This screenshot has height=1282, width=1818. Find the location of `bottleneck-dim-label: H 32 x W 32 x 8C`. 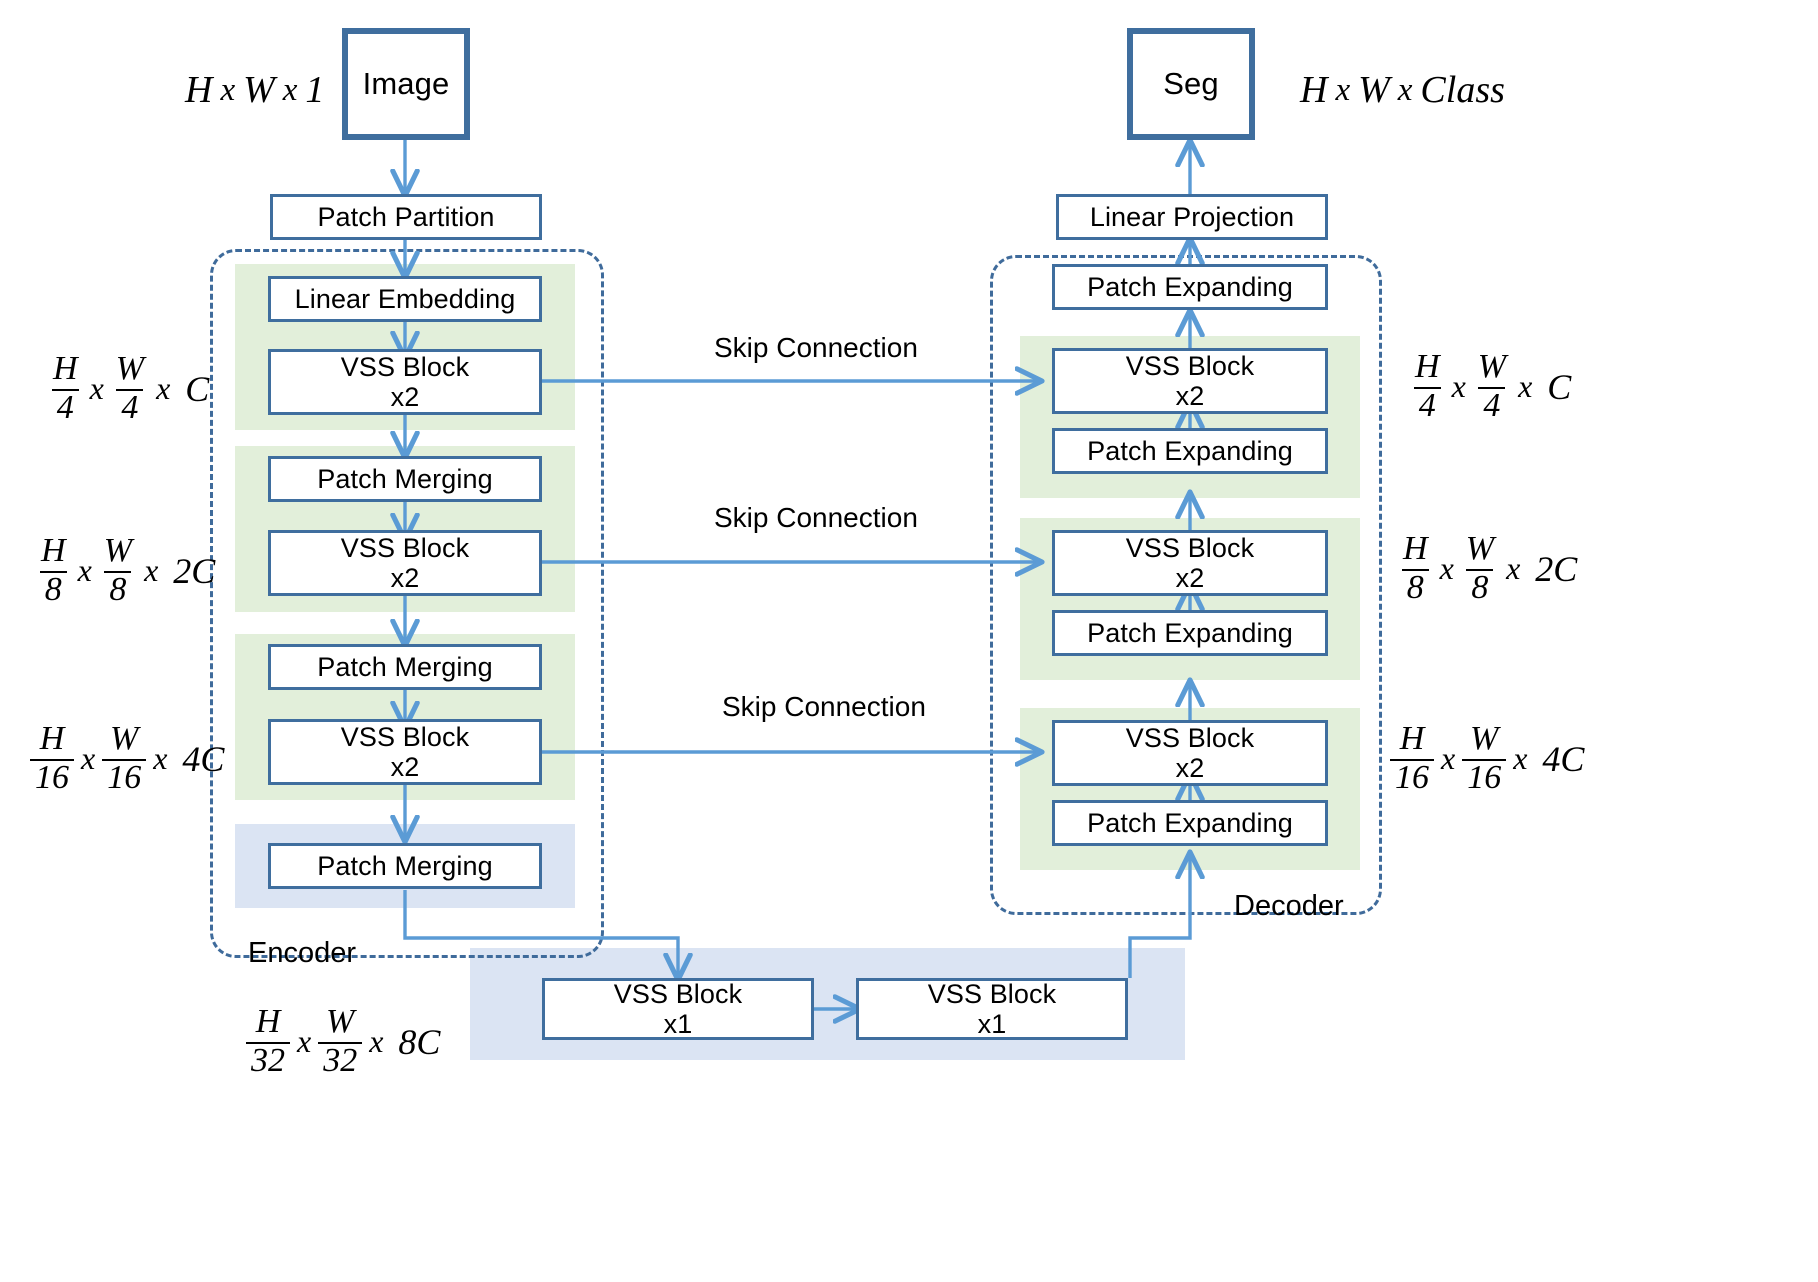

bottleneck-dim-label: H 32 x W 32 x 8C is located at coordinates (343, 1041).